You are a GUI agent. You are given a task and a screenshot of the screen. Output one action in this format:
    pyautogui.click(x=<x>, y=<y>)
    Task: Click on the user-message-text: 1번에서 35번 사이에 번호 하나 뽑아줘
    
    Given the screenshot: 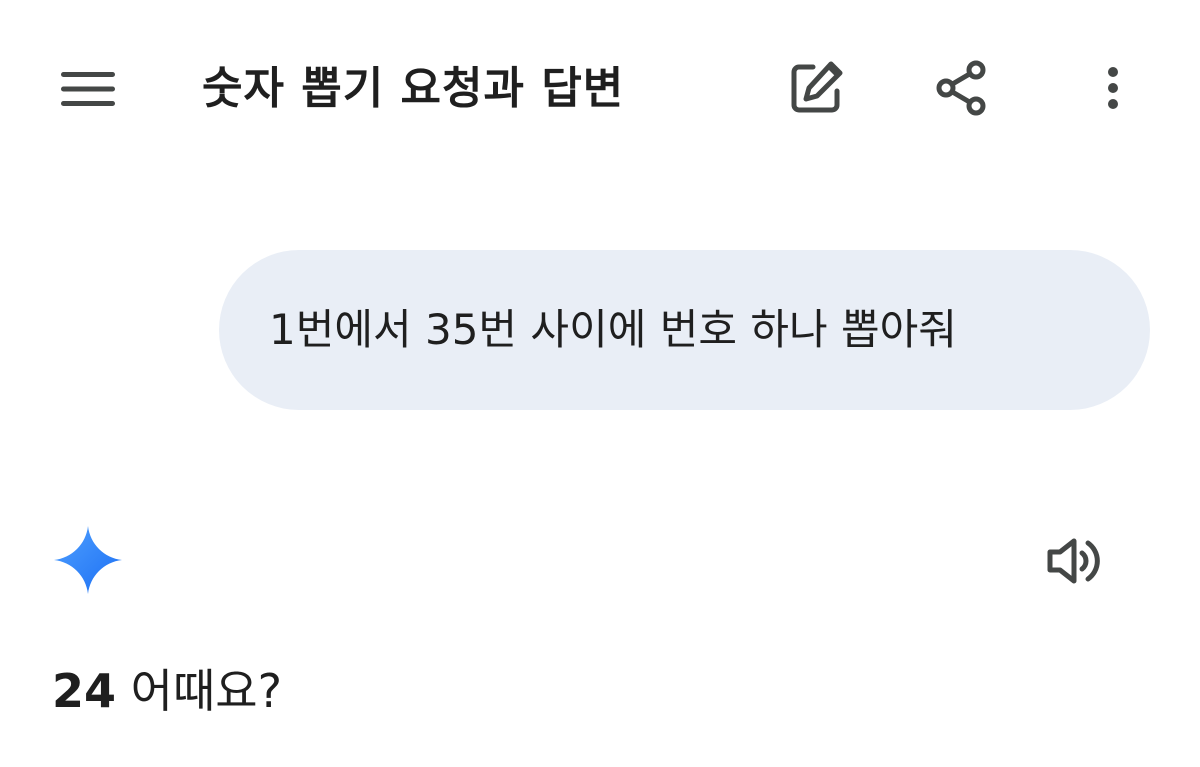 What is the action you would take?
    pyautogui.click(x=613, y=329)
    